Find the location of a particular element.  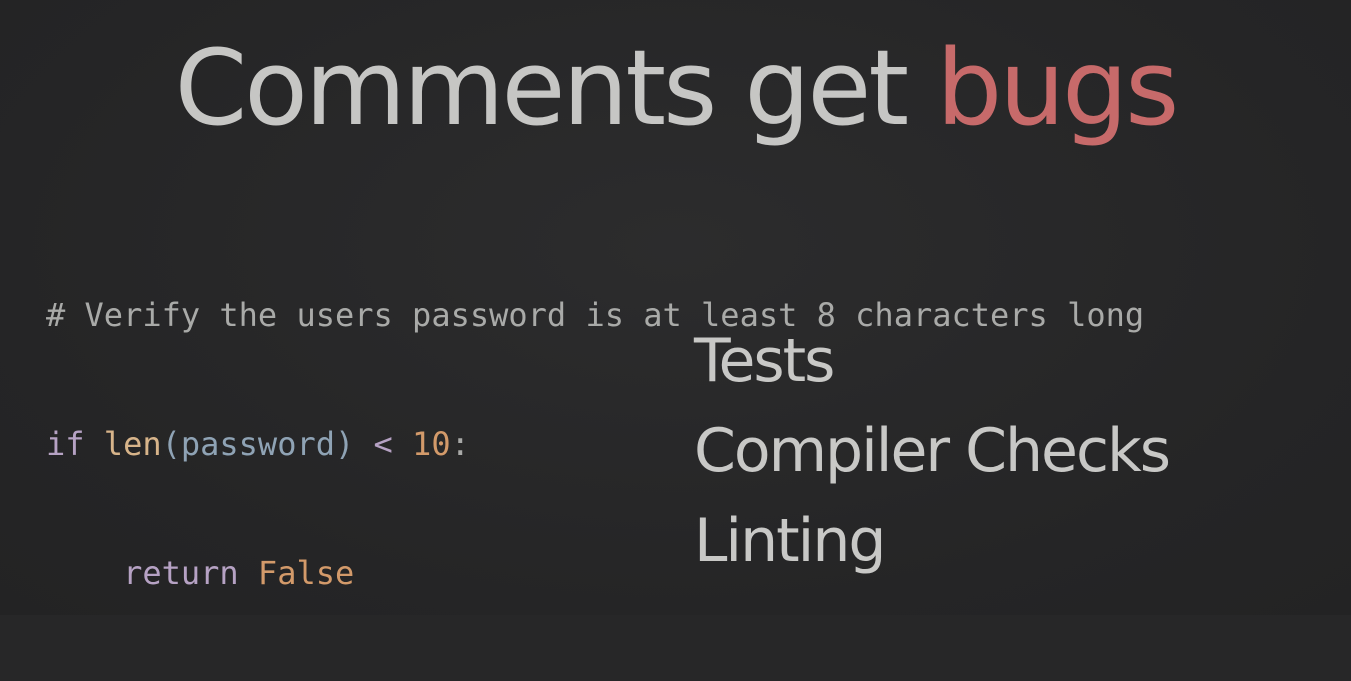

number-literal: 10 is located at coordinates (431, 444).